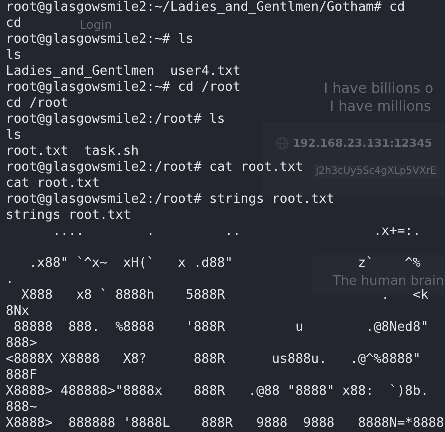 The width and height of the screenshot is (445, 432). Describe the element at coordinates (155, 168) in the screenshot. I see `terminal-line: root@glasgowsmile2:/root# cat root.txt` at that location.